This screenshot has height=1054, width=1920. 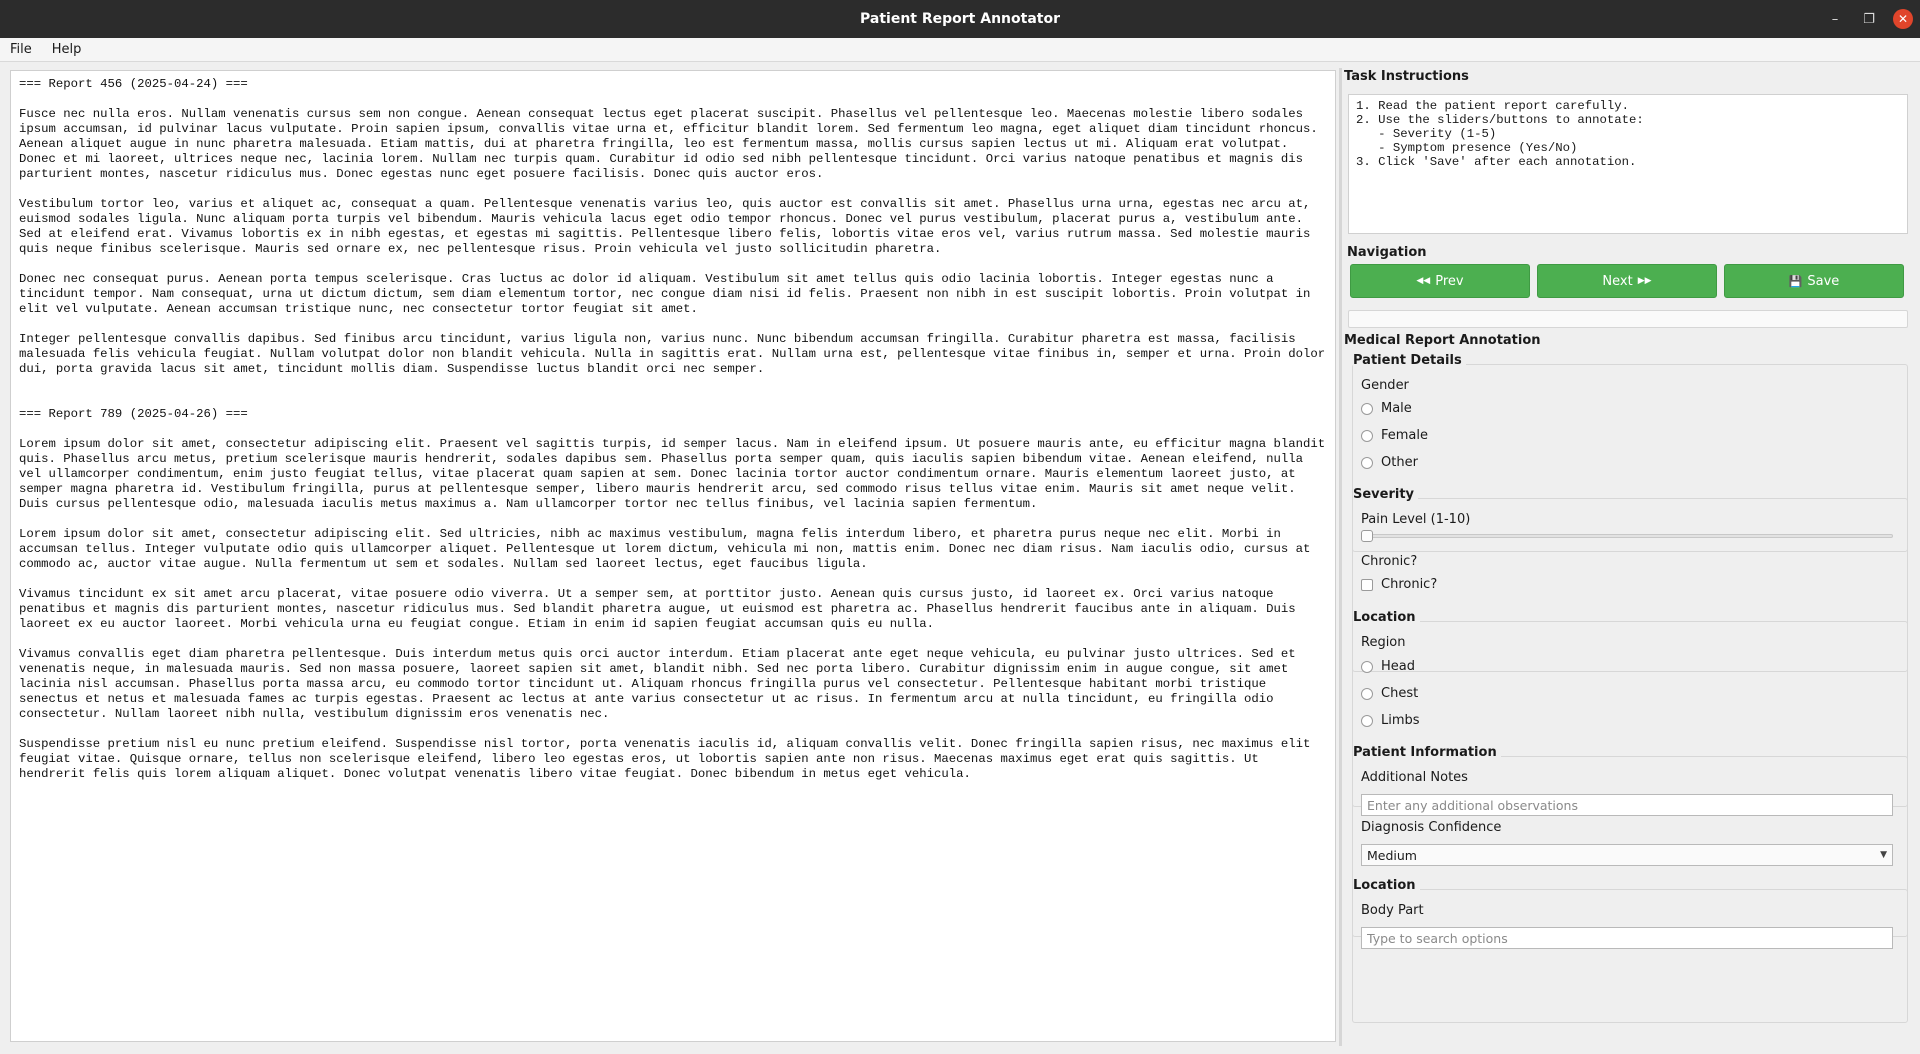 I want to click on navigation-title: Navigation, so click(x=1387, y=252).